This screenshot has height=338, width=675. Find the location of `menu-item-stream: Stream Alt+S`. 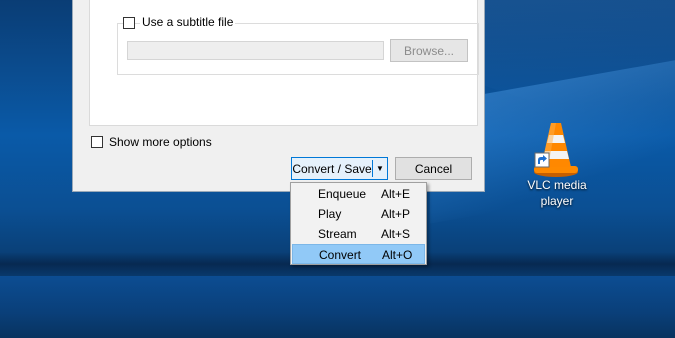

menu-item-stream: Stream Alt+S is located at coordinates (358, 234).